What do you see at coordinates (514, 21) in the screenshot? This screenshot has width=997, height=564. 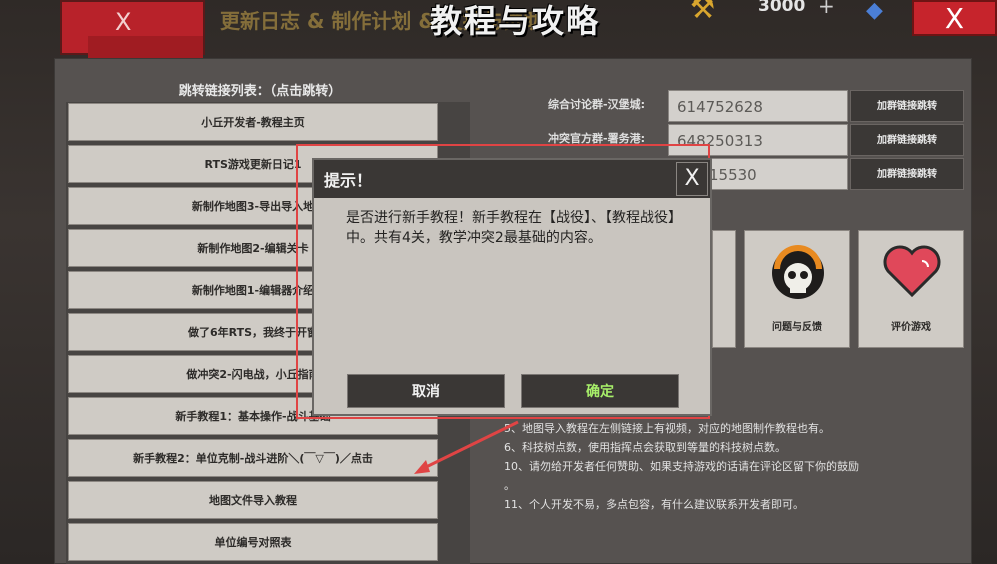 I see `page-title: 教程与攻略` at bounding box center [514, 21].